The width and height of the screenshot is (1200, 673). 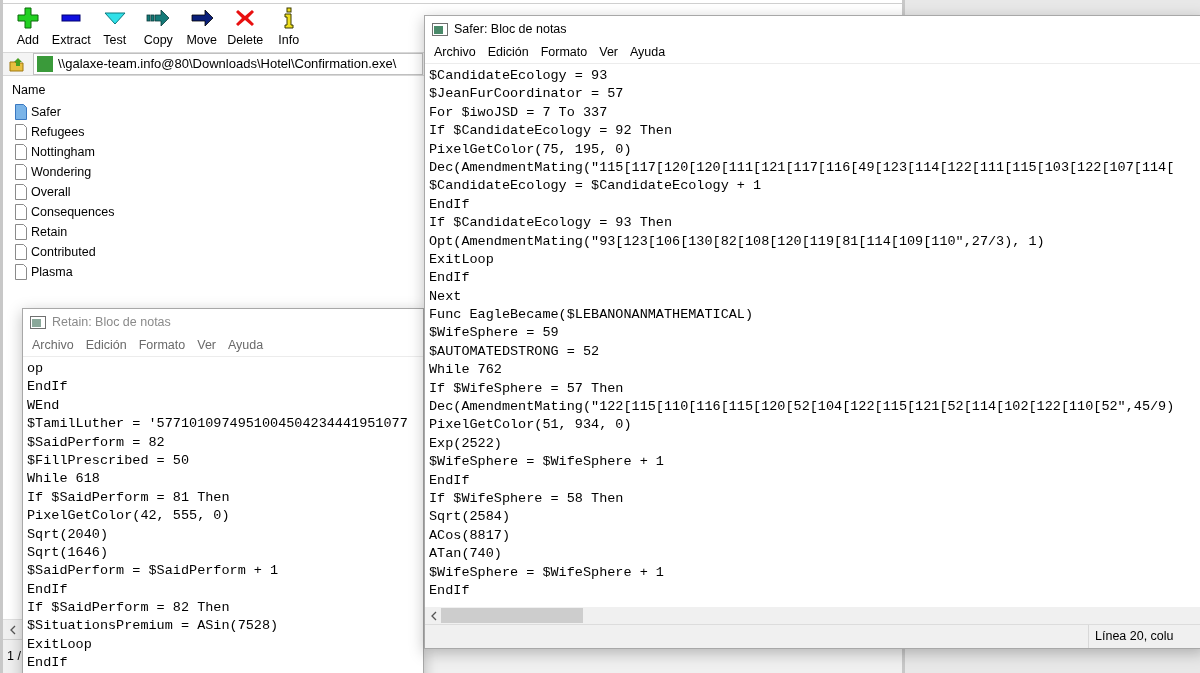 I want to click on code-line: $AUTOMATEDSTRONG = 52, so click(x=514, y=351).